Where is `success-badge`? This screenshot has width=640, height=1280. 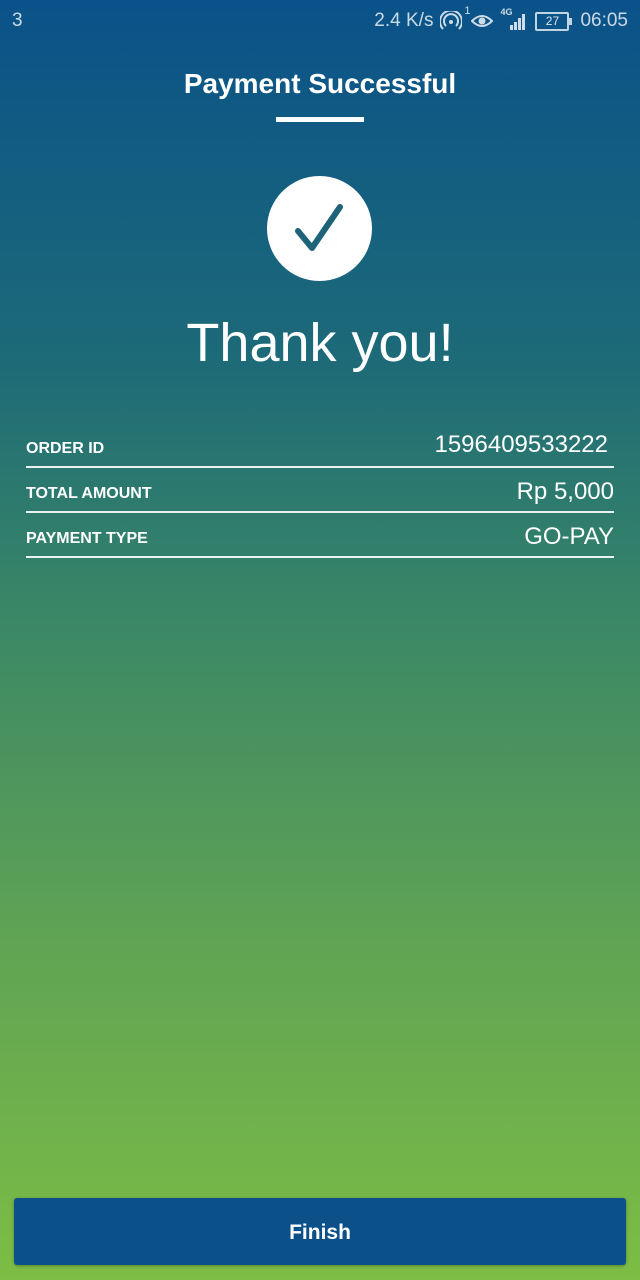
success-badge is located at coordinates (319, 228).